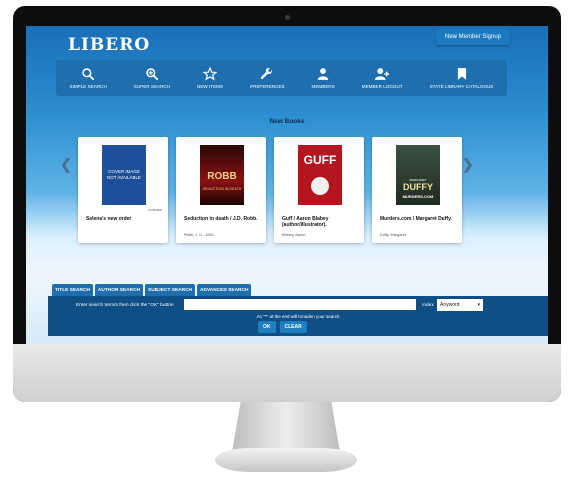 The image size is (572, 479). Describe the element at coordinates (152, 74) in the screenshot. I see `zoom-in-icon` at that location.